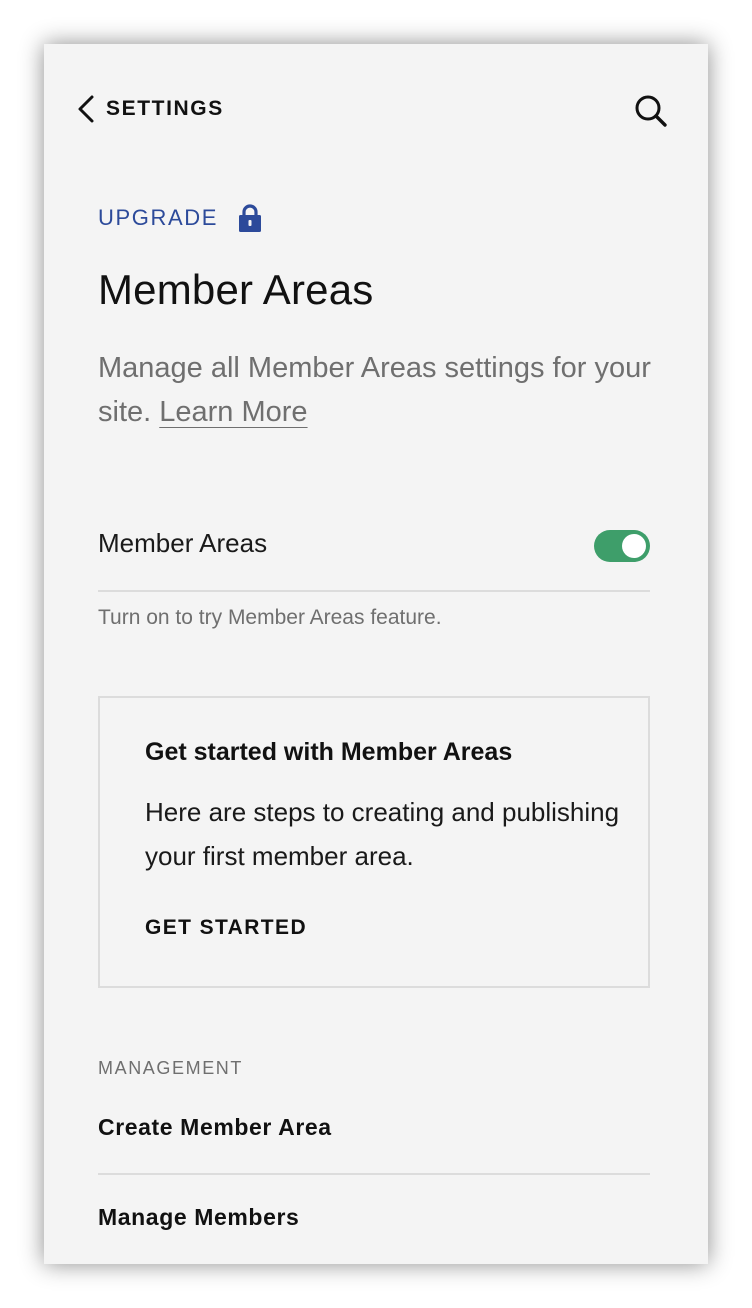  I want to click on top-bar: SETTINGS, so click(372, 111).